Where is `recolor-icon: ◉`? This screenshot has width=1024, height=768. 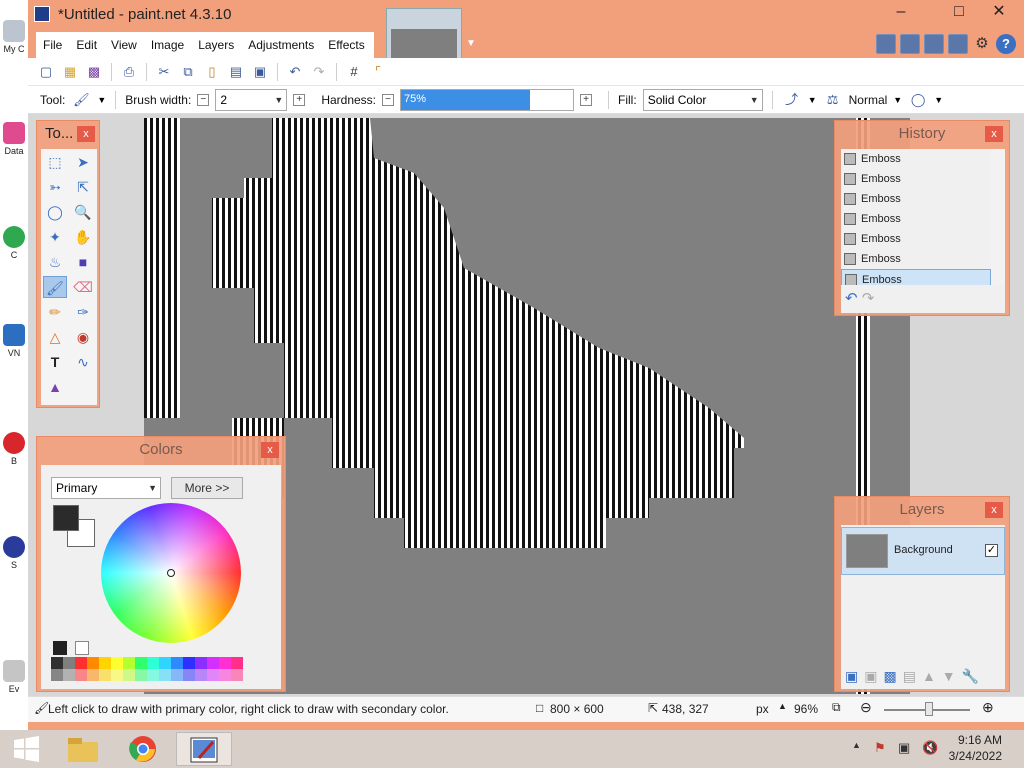
recolor-icon: ◉ is located at coordinates (83, 337).